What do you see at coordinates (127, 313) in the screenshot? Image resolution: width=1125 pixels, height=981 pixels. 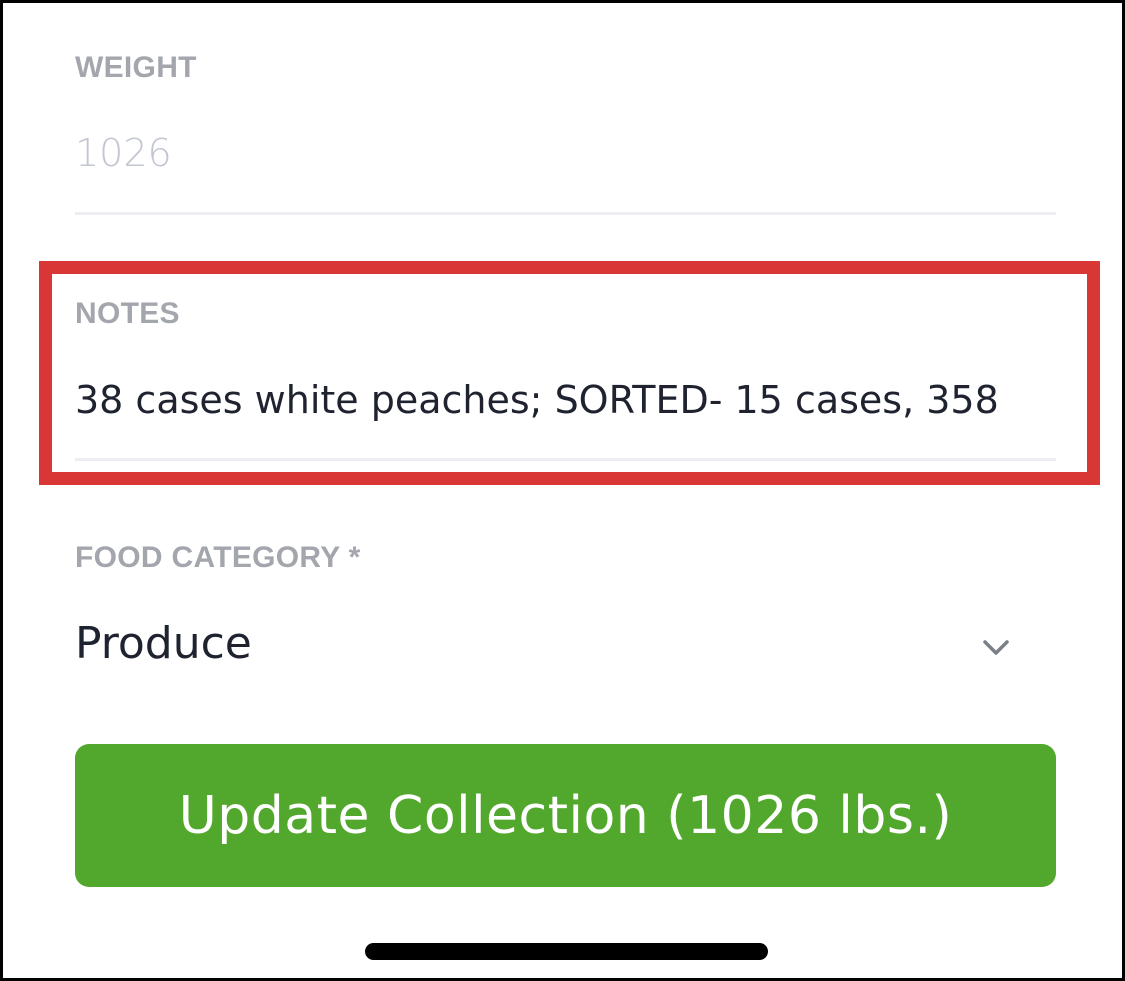 I see `notes-label: NOTES` at bounding box center [127, 313].